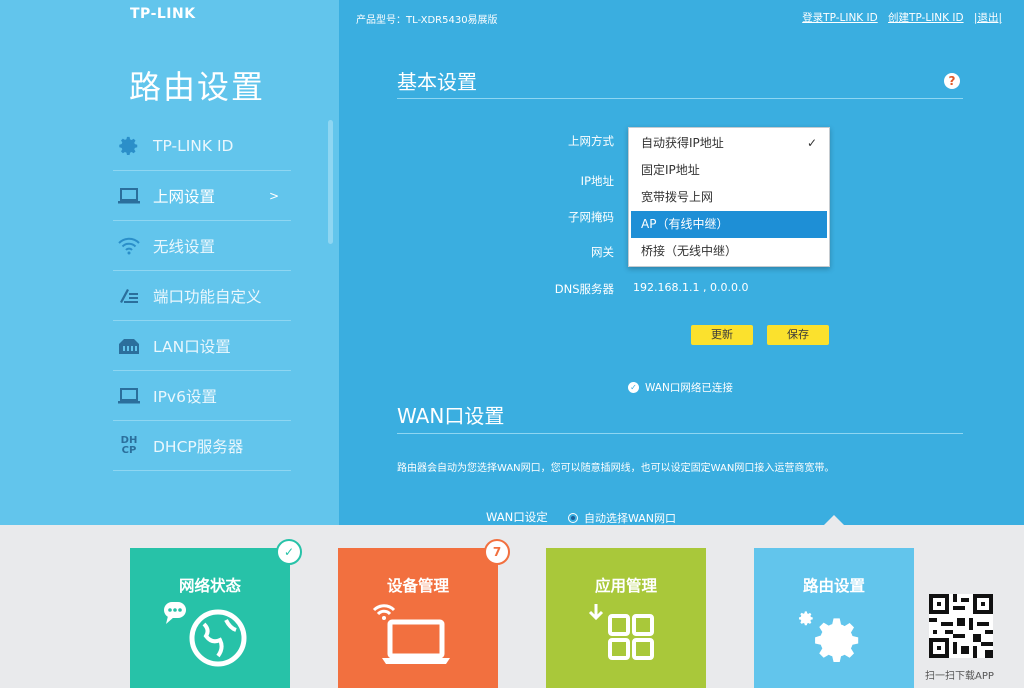 Image resolution: width=1024 pixels, height=688 pixels. I want to click on option-label: AP（有线中继）, so click(685, 224).